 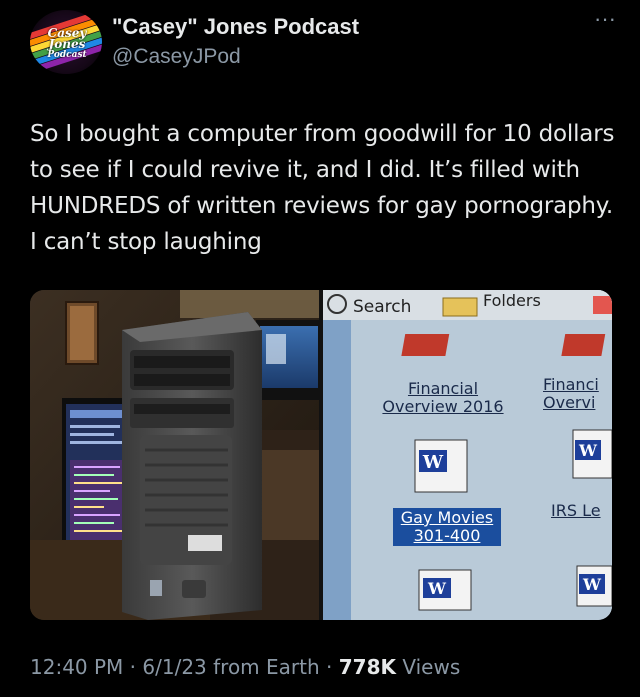 What do you see at coordinates (266, 667) in the screenshot?
I see `tweet-source: from Earth` at bounding box center [266, 667].